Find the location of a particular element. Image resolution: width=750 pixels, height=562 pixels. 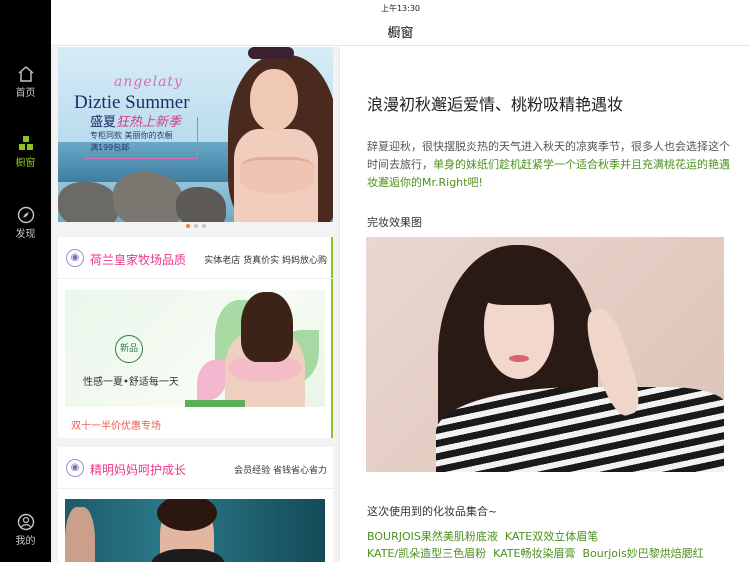

sidebar-item-label: 橱窗 is located at coordinates (25, 163).